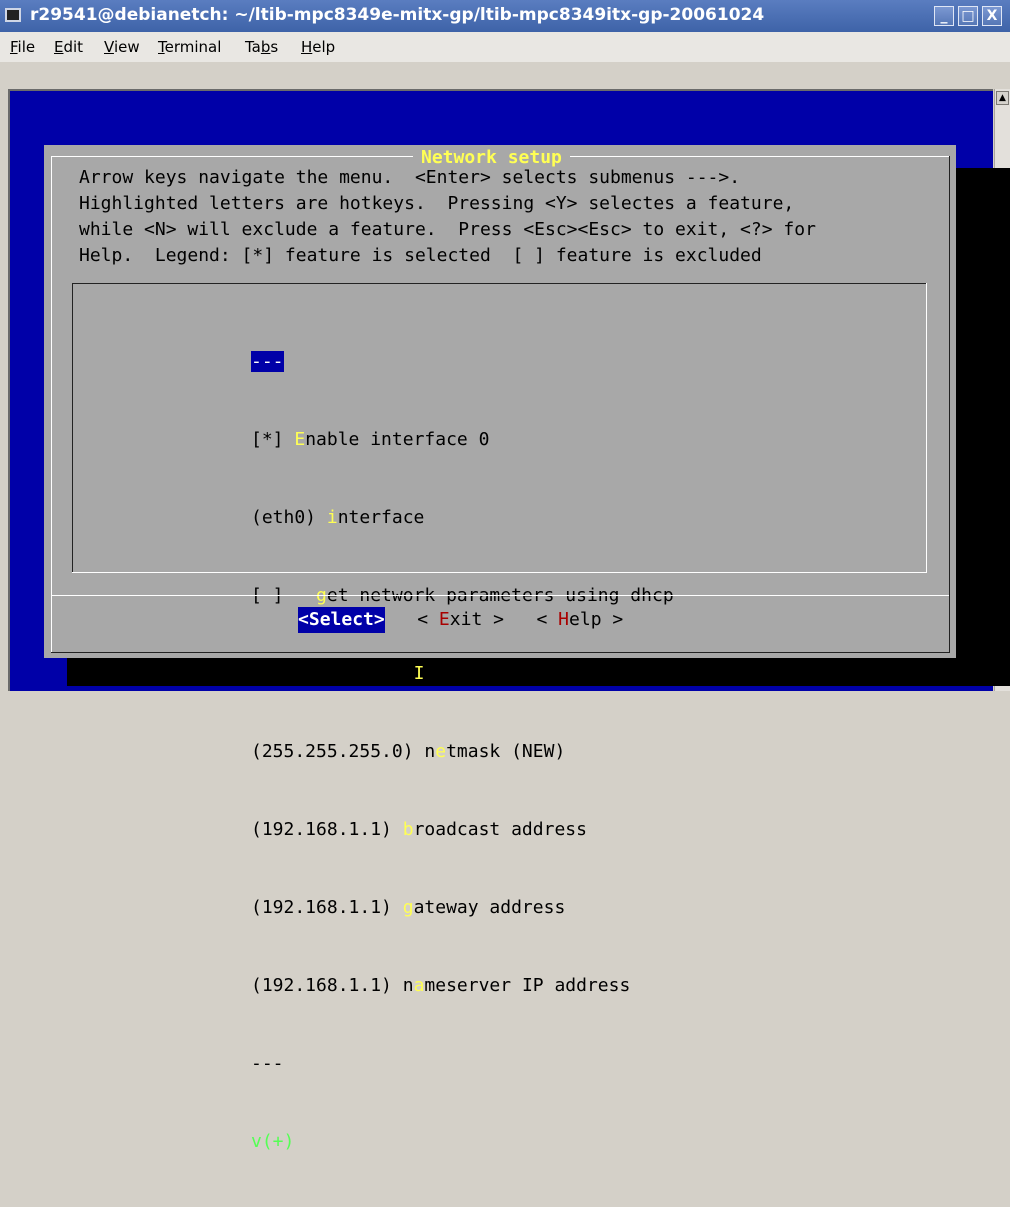 The width and height of the screenshot is (1010, 1207). What do you see at coordinates (506, 751) in the screenshot?
I see `item-label: tmask (NEW)` at bounding box center [506, 751].